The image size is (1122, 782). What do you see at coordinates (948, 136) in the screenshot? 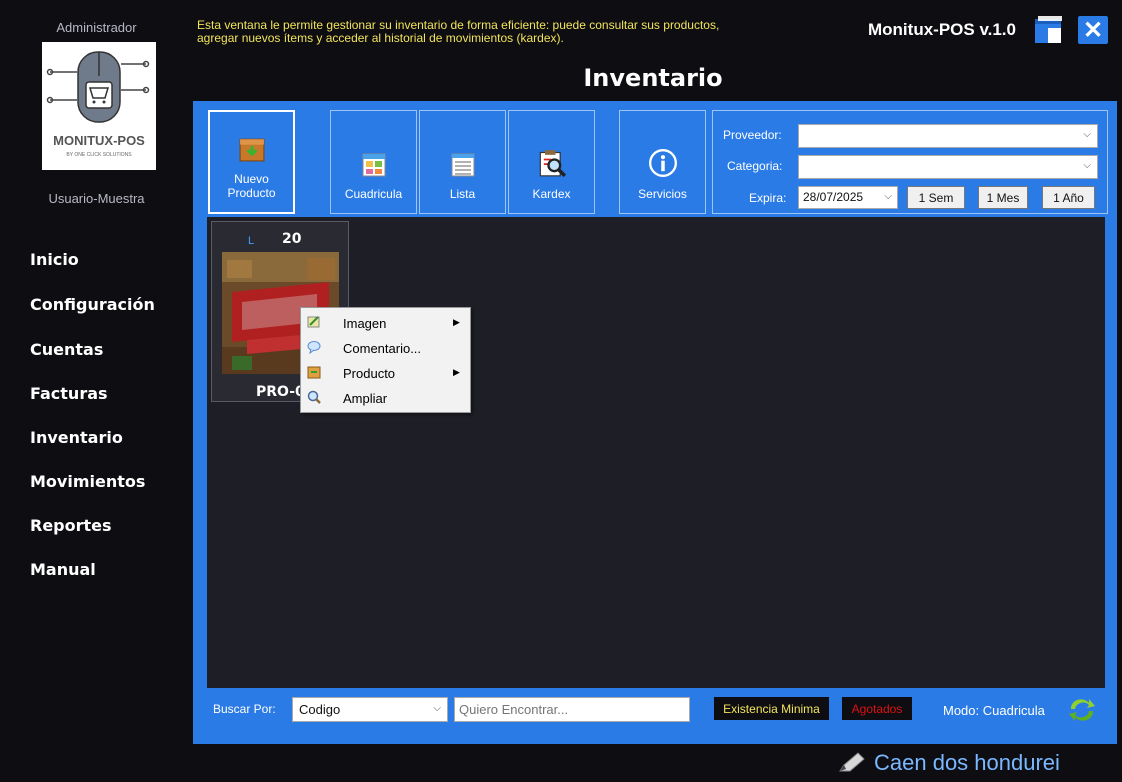
I see `supplier-select: ⌵` at bounding box center [948, 136].